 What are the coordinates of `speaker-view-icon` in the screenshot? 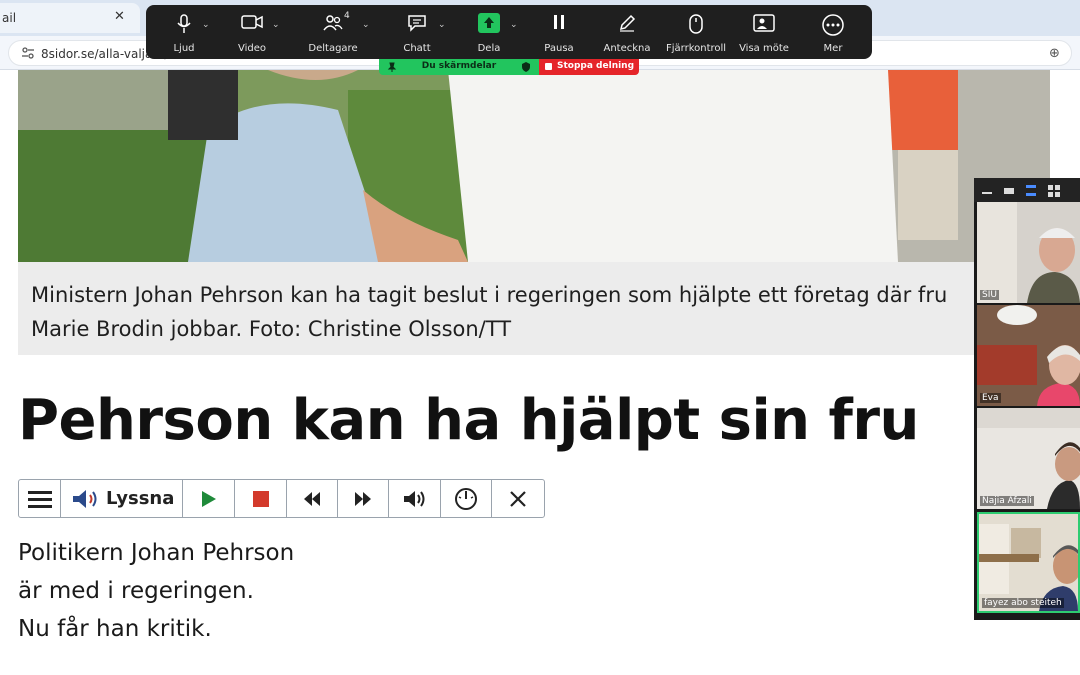 It's located at (1009, 191).